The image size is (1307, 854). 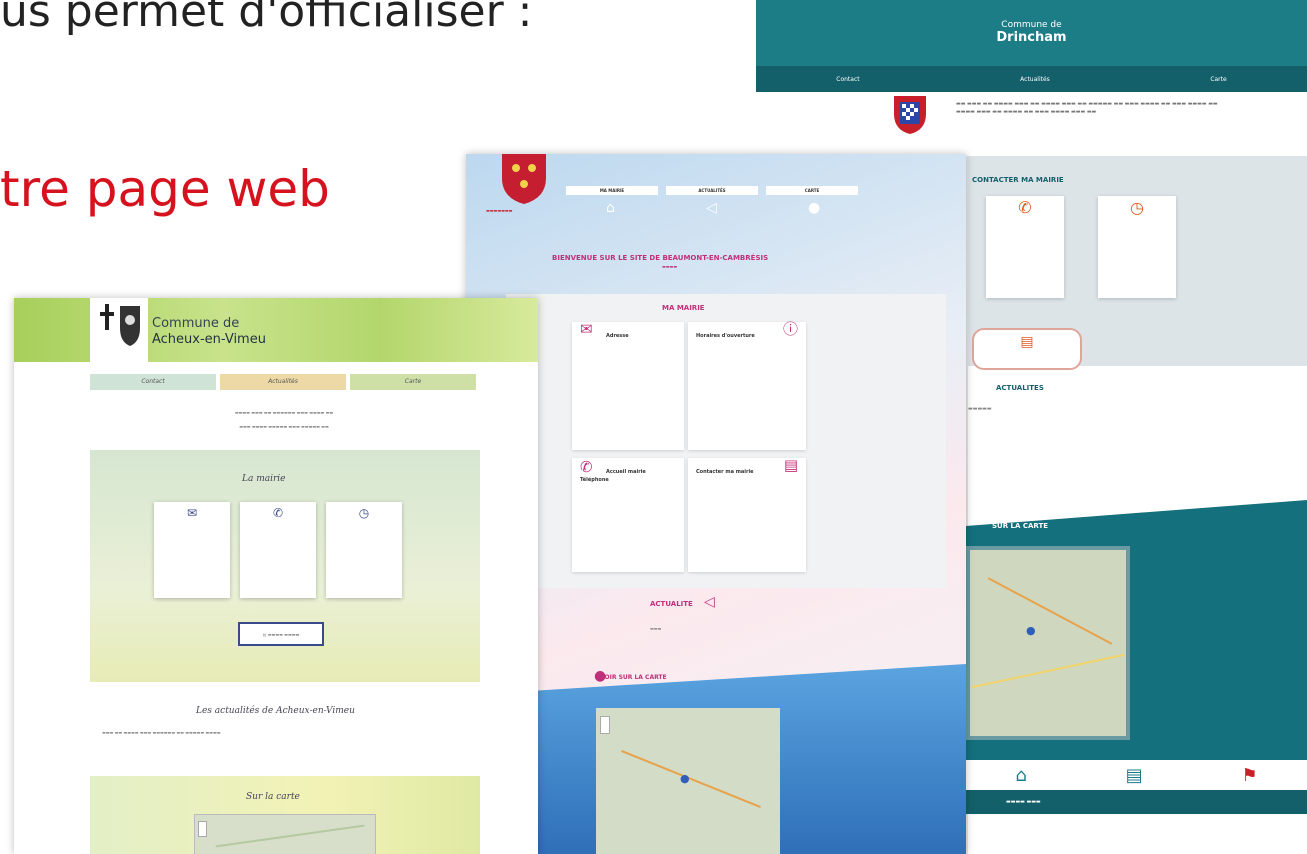 I want to click on beaumont-telephone-label: Téléphone, so click(x=594, y=480).